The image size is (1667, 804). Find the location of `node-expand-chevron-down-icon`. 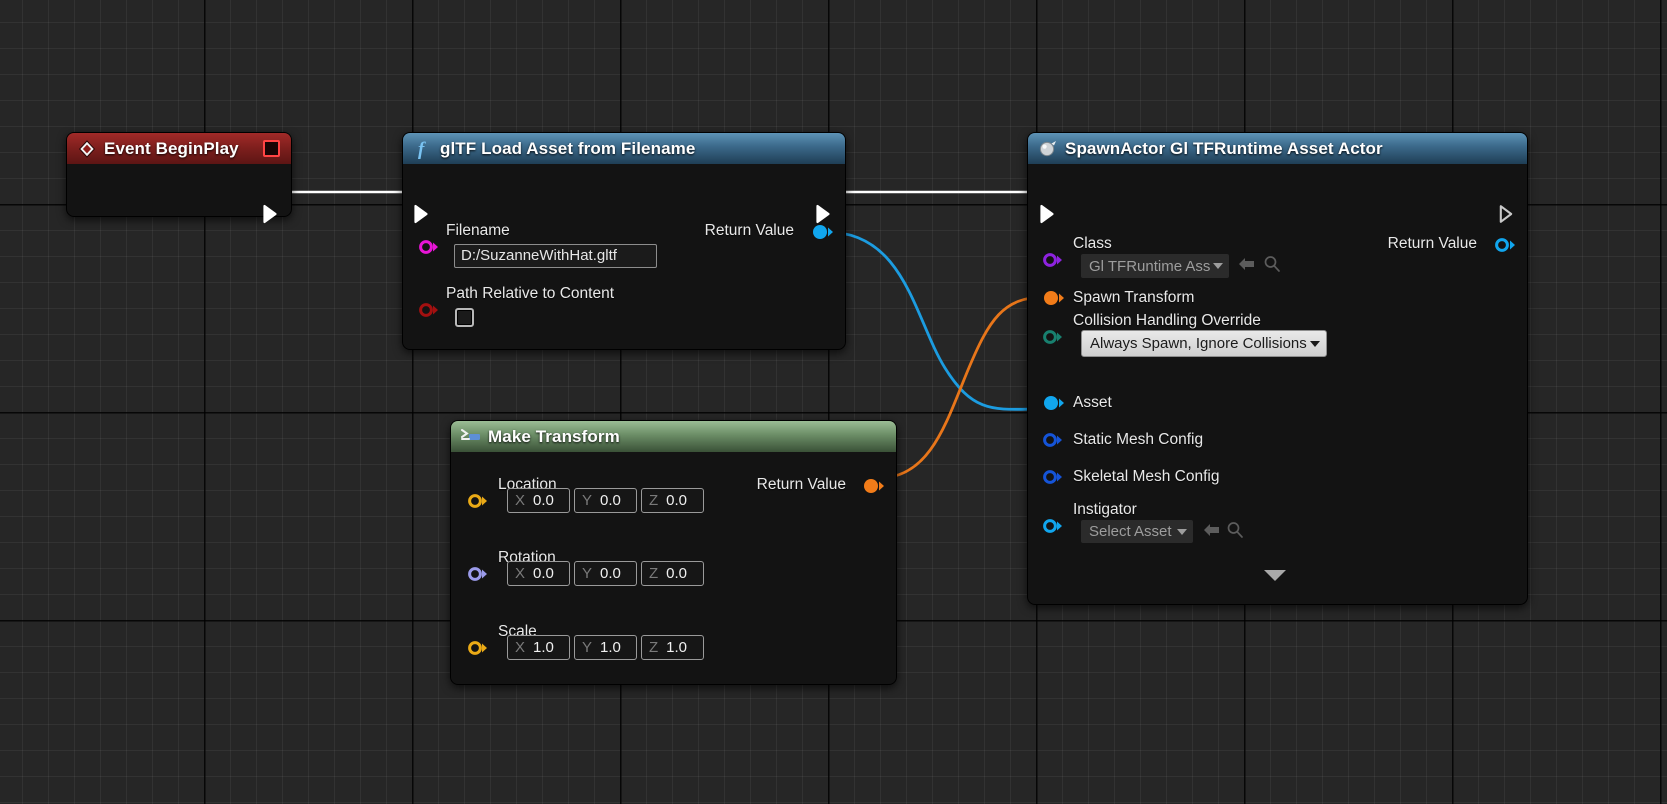

node-expand-chevron-down-icon is located at coordinates (1275, 575).